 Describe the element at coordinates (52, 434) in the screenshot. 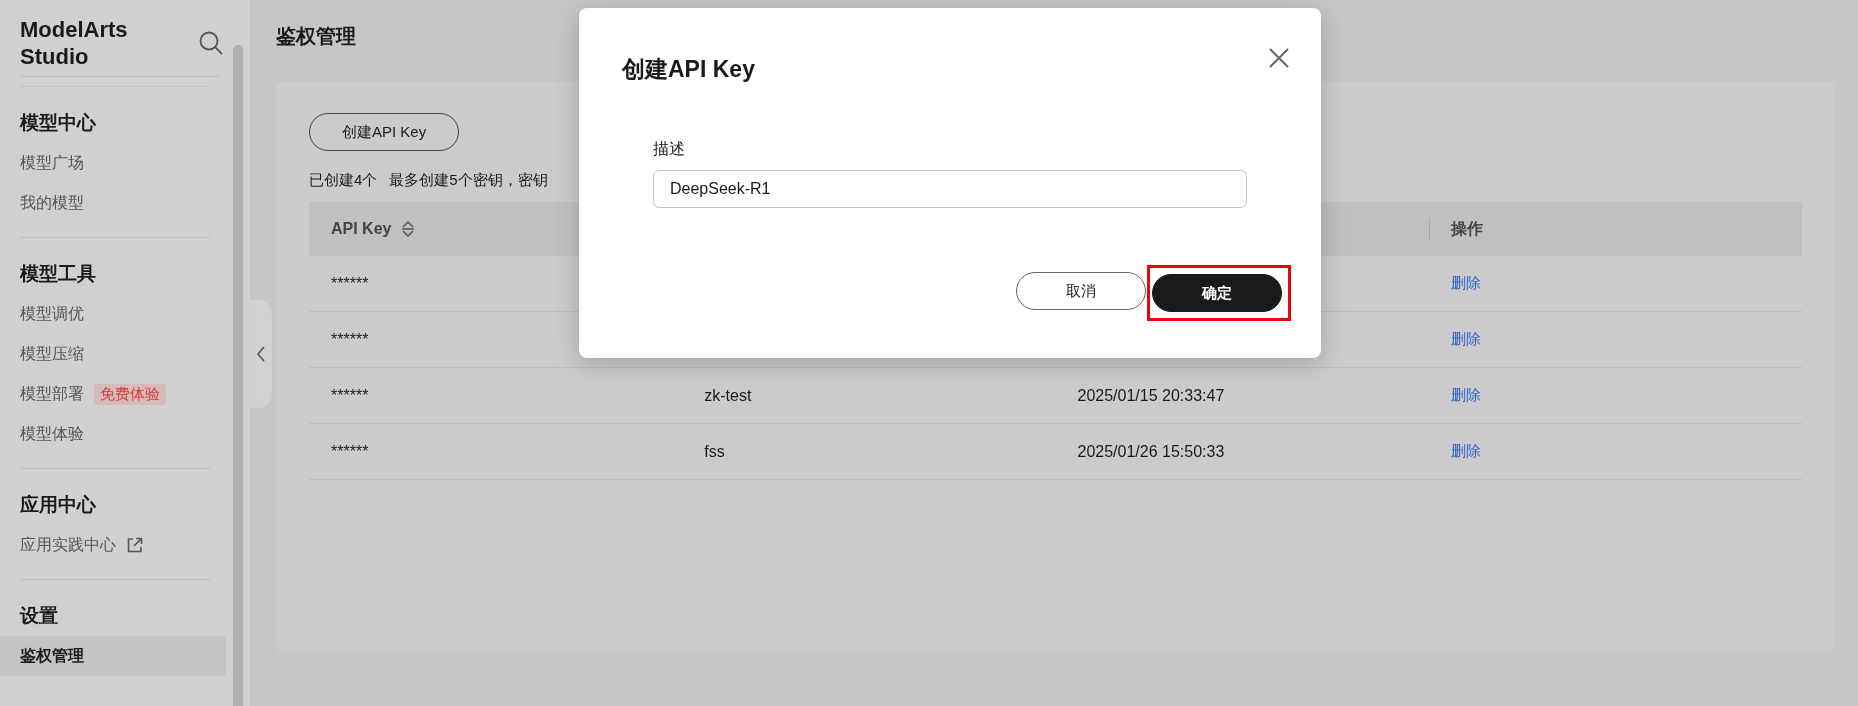

I see `sidebar-item: 模型体验` at that location.